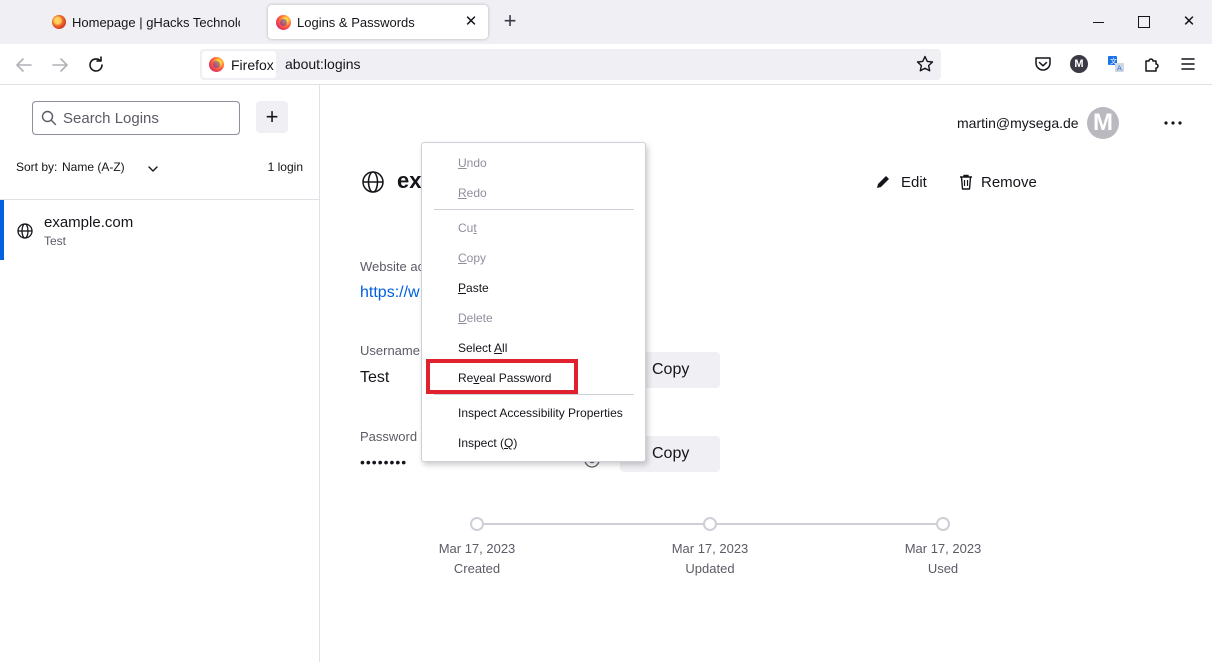 The width and height of the screenshot is (1212, 662). Describe the element at coordinates (153, 169) in the screenshot. I see `chevron-down-icon` at that location.